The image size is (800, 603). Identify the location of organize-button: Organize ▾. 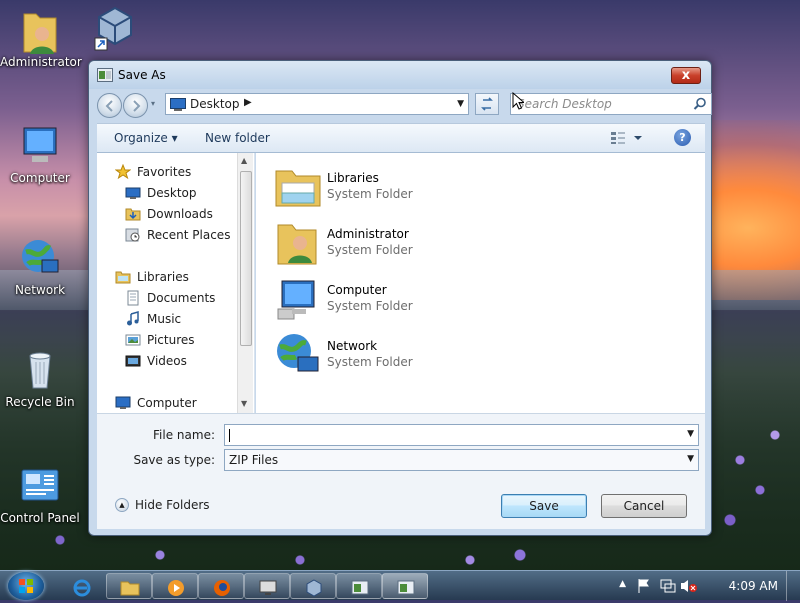
(146, 138).